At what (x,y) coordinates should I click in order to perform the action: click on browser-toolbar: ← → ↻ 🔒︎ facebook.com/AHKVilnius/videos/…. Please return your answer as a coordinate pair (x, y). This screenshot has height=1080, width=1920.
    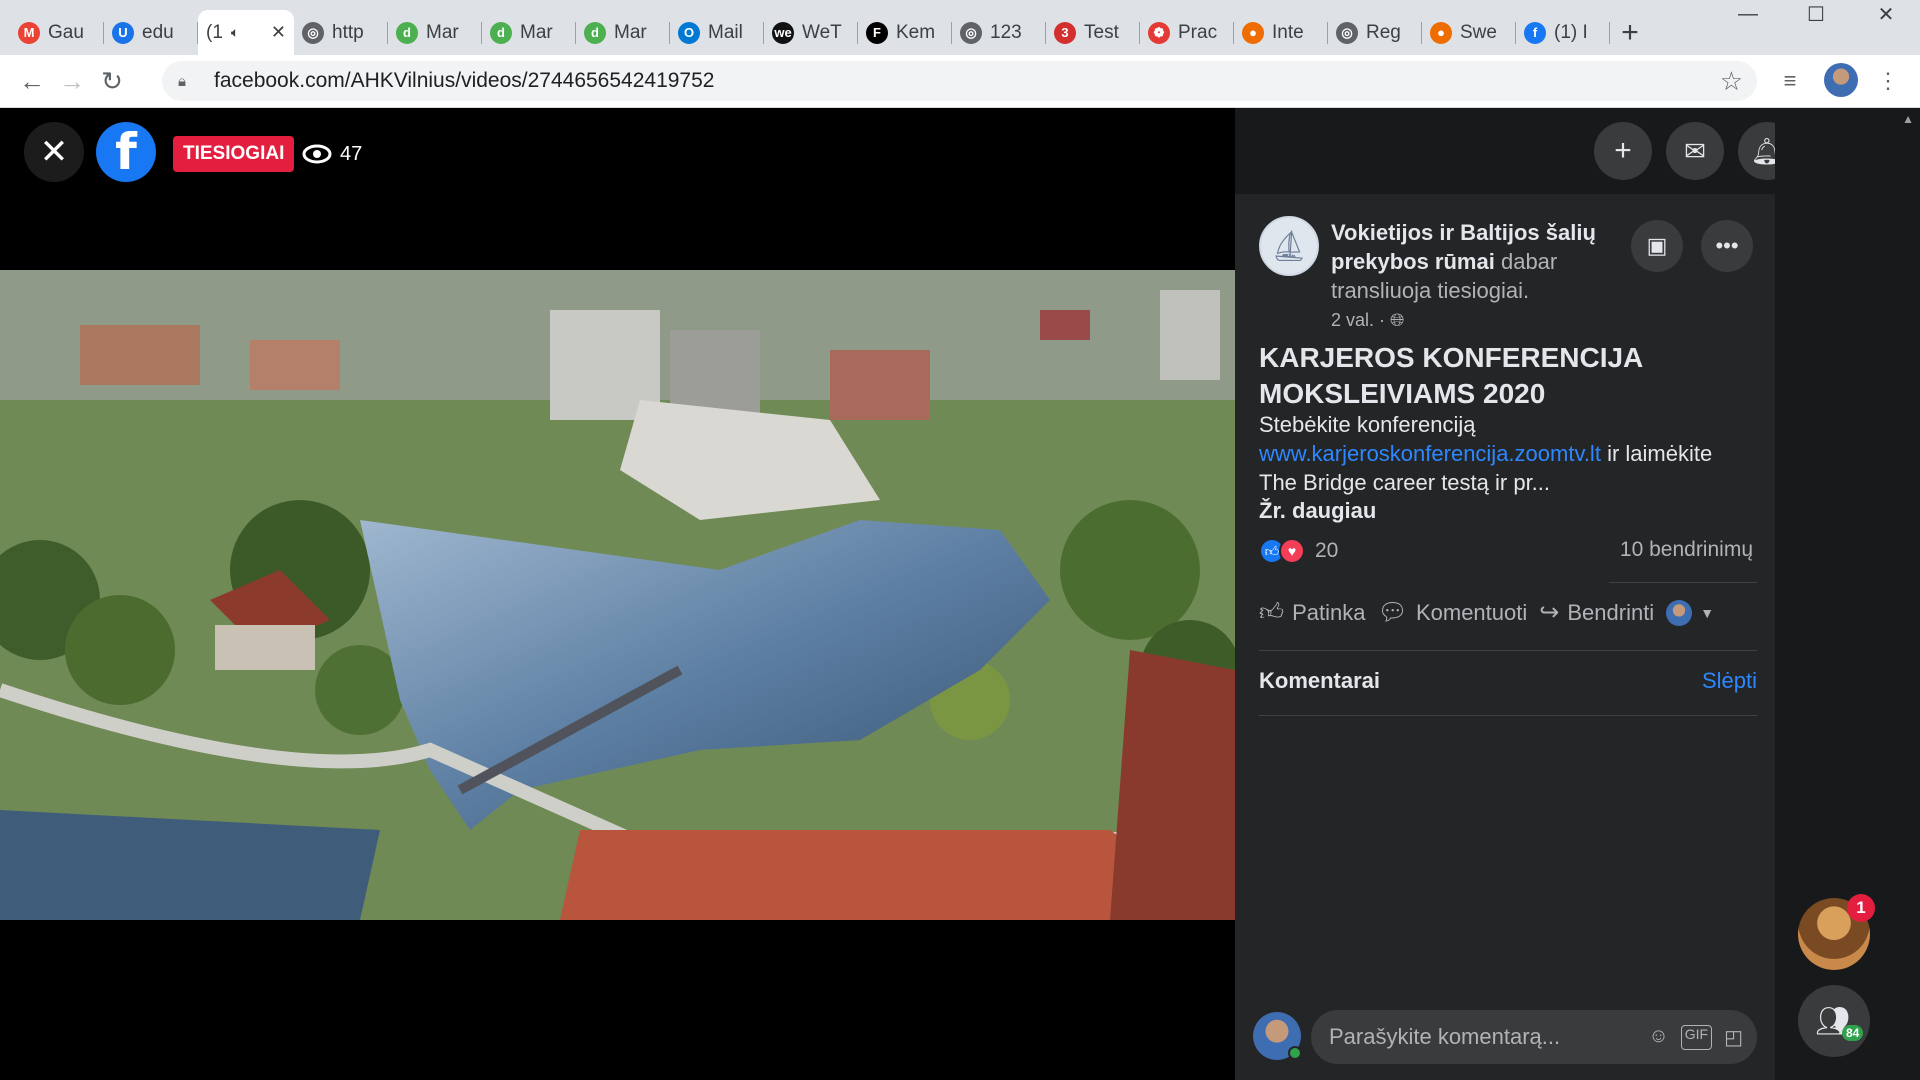
    Looking at the image, I should click on (960, 81).